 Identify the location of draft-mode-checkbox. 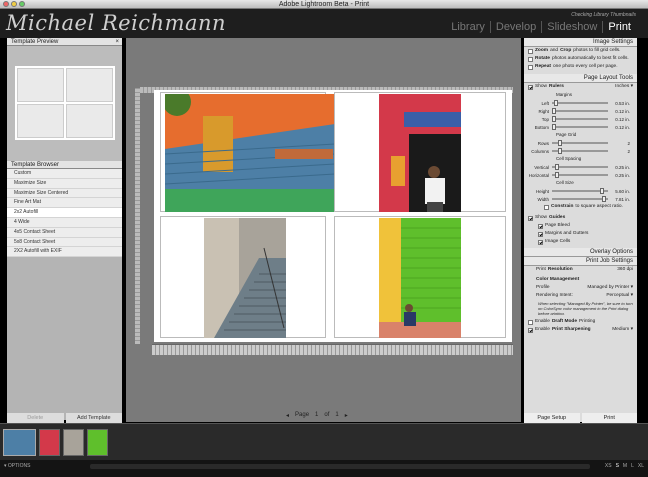
(530, 322).